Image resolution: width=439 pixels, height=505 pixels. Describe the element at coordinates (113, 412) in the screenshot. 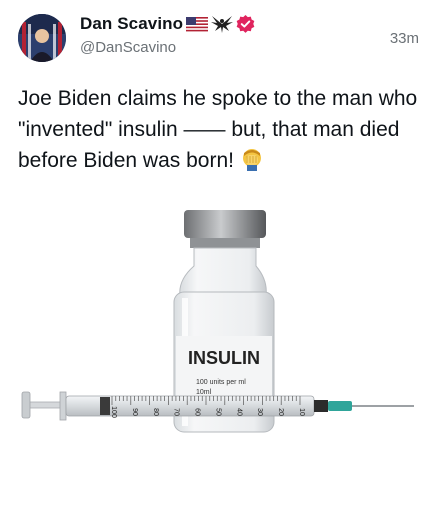

I see `syringe-scale-label: 100` at that location.